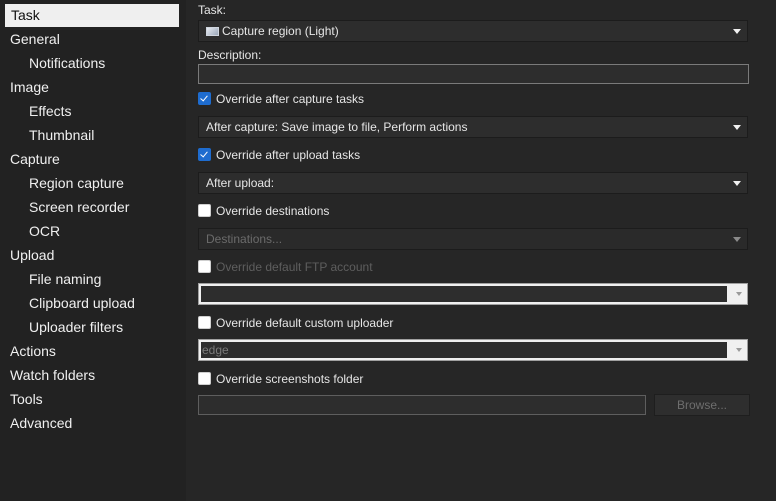  I want to click on override-custom-uploader-label: Override default custom uploader, so click(305, 323).